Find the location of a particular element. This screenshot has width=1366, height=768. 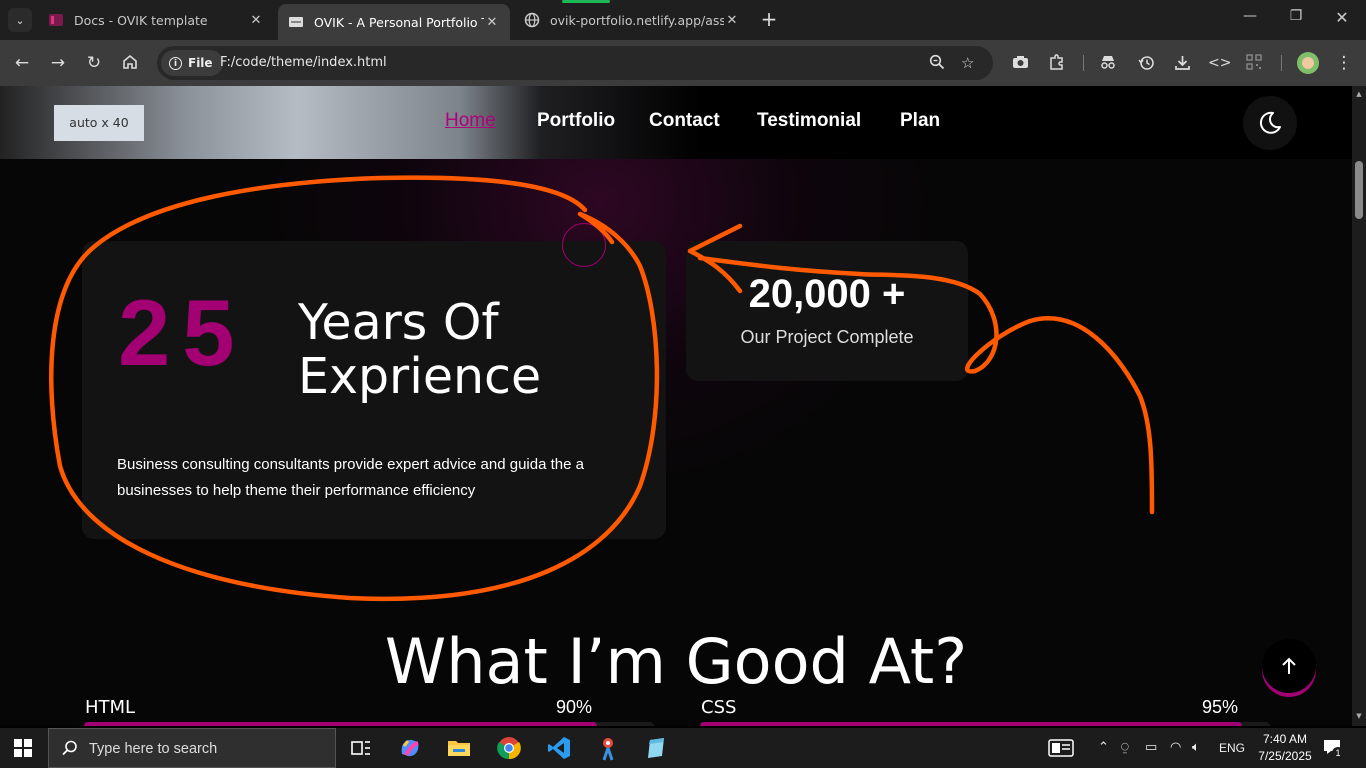

language-indicator: ENG is located at coordinates (1232, 748).